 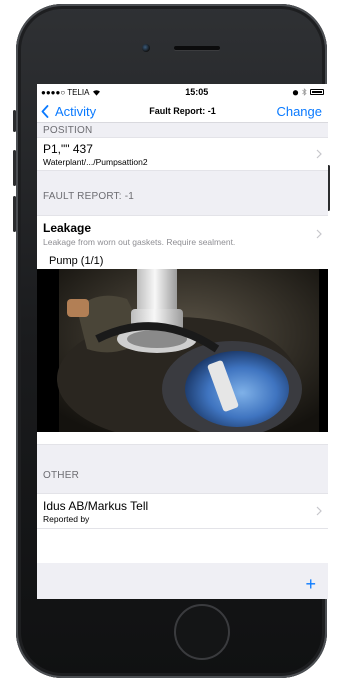 I want to click on attachment-label: Pump (1/1), so click(x=76, y=261).